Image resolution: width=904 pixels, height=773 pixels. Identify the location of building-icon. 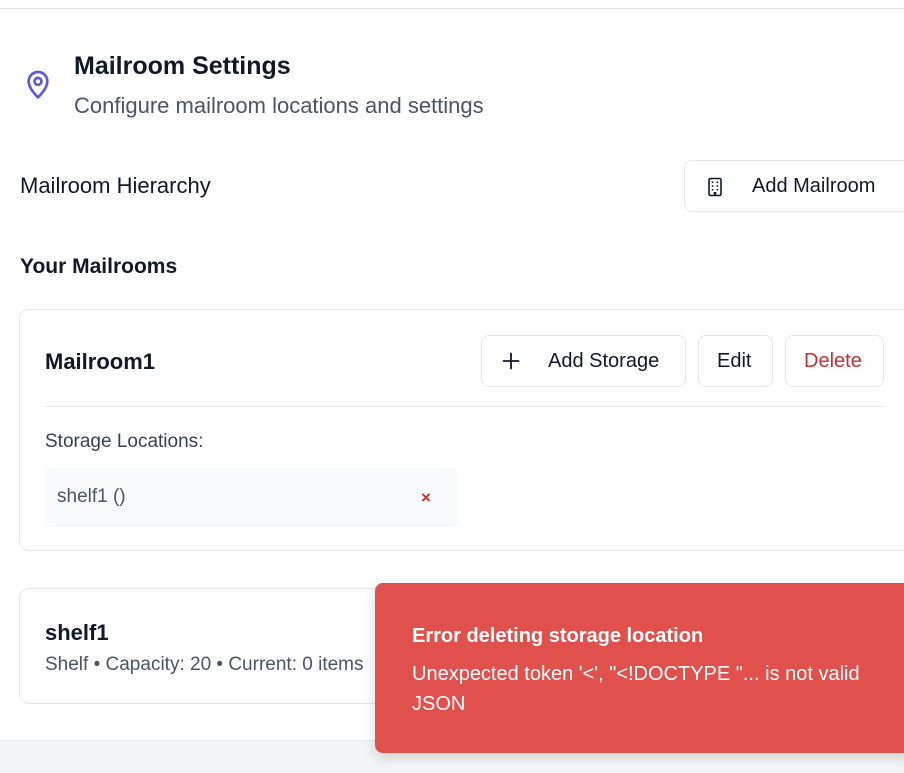
(715, 187).